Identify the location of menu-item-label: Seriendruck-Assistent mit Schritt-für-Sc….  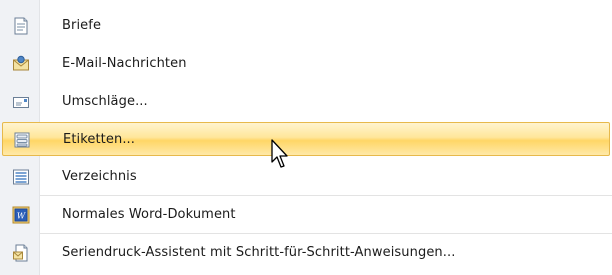
(259, 252).